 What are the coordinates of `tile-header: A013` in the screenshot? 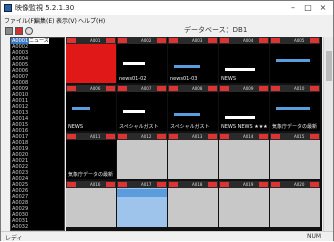 It's located at (193, 136).